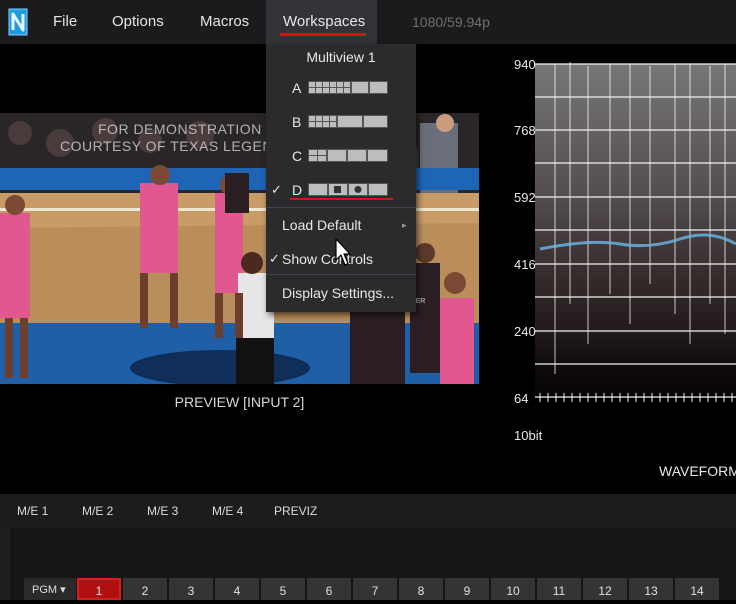 The height and width of the screenshot is (604, 736). I want to click on waveform-tick-592: 592, so click(525, 197).